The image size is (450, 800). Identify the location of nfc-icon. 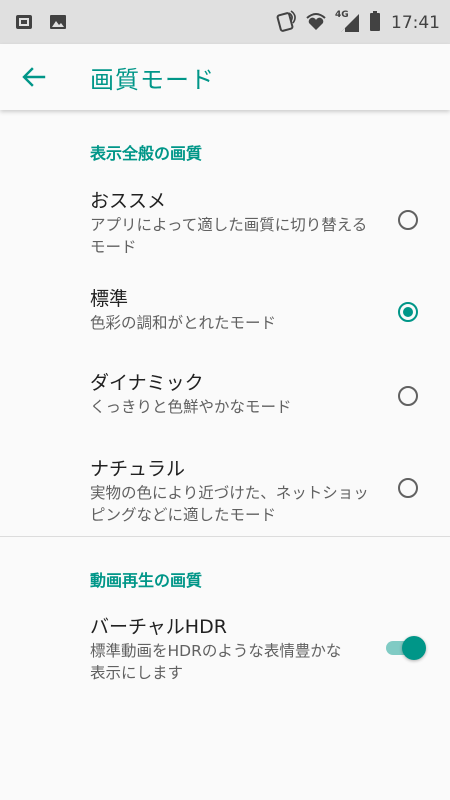
(286, 23).